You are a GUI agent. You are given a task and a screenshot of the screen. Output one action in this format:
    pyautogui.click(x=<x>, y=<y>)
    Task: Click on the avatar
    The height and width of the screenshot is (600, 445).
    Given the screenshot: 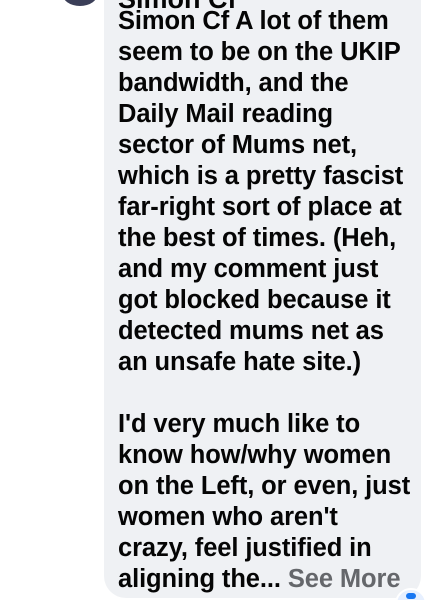 What is the action you would take?
    pyautogui.click(x=80, y=3)
    